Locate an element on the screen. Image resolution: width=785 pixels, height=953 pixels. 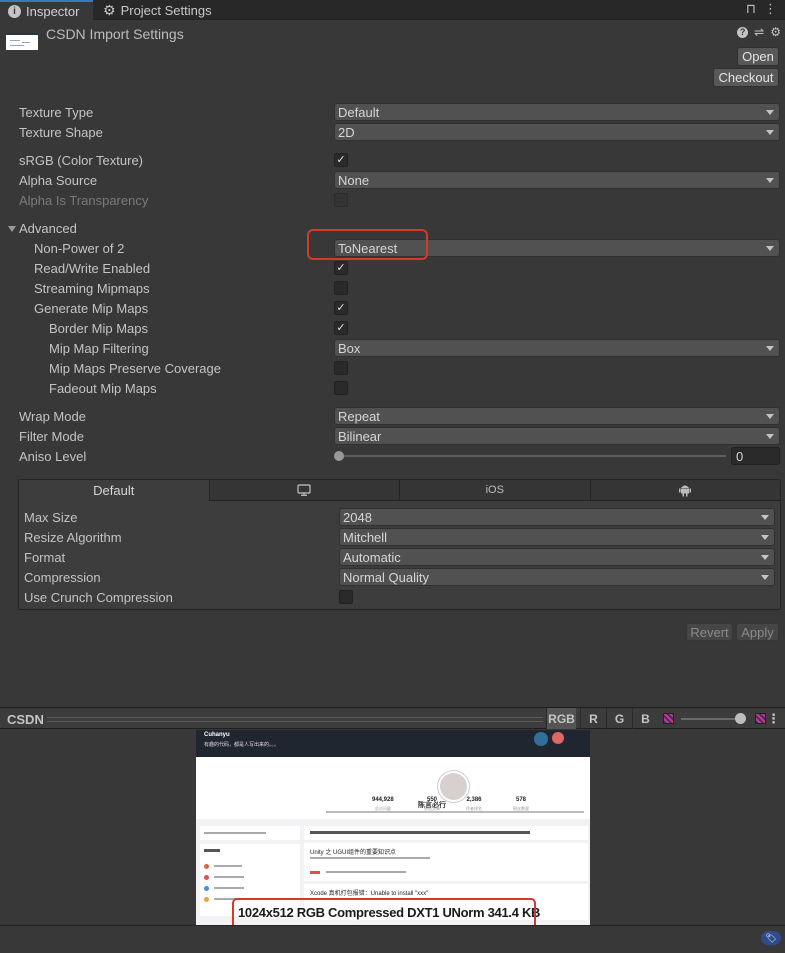
filter-mode-value: Bilinear is located at coordinates (360, 436).